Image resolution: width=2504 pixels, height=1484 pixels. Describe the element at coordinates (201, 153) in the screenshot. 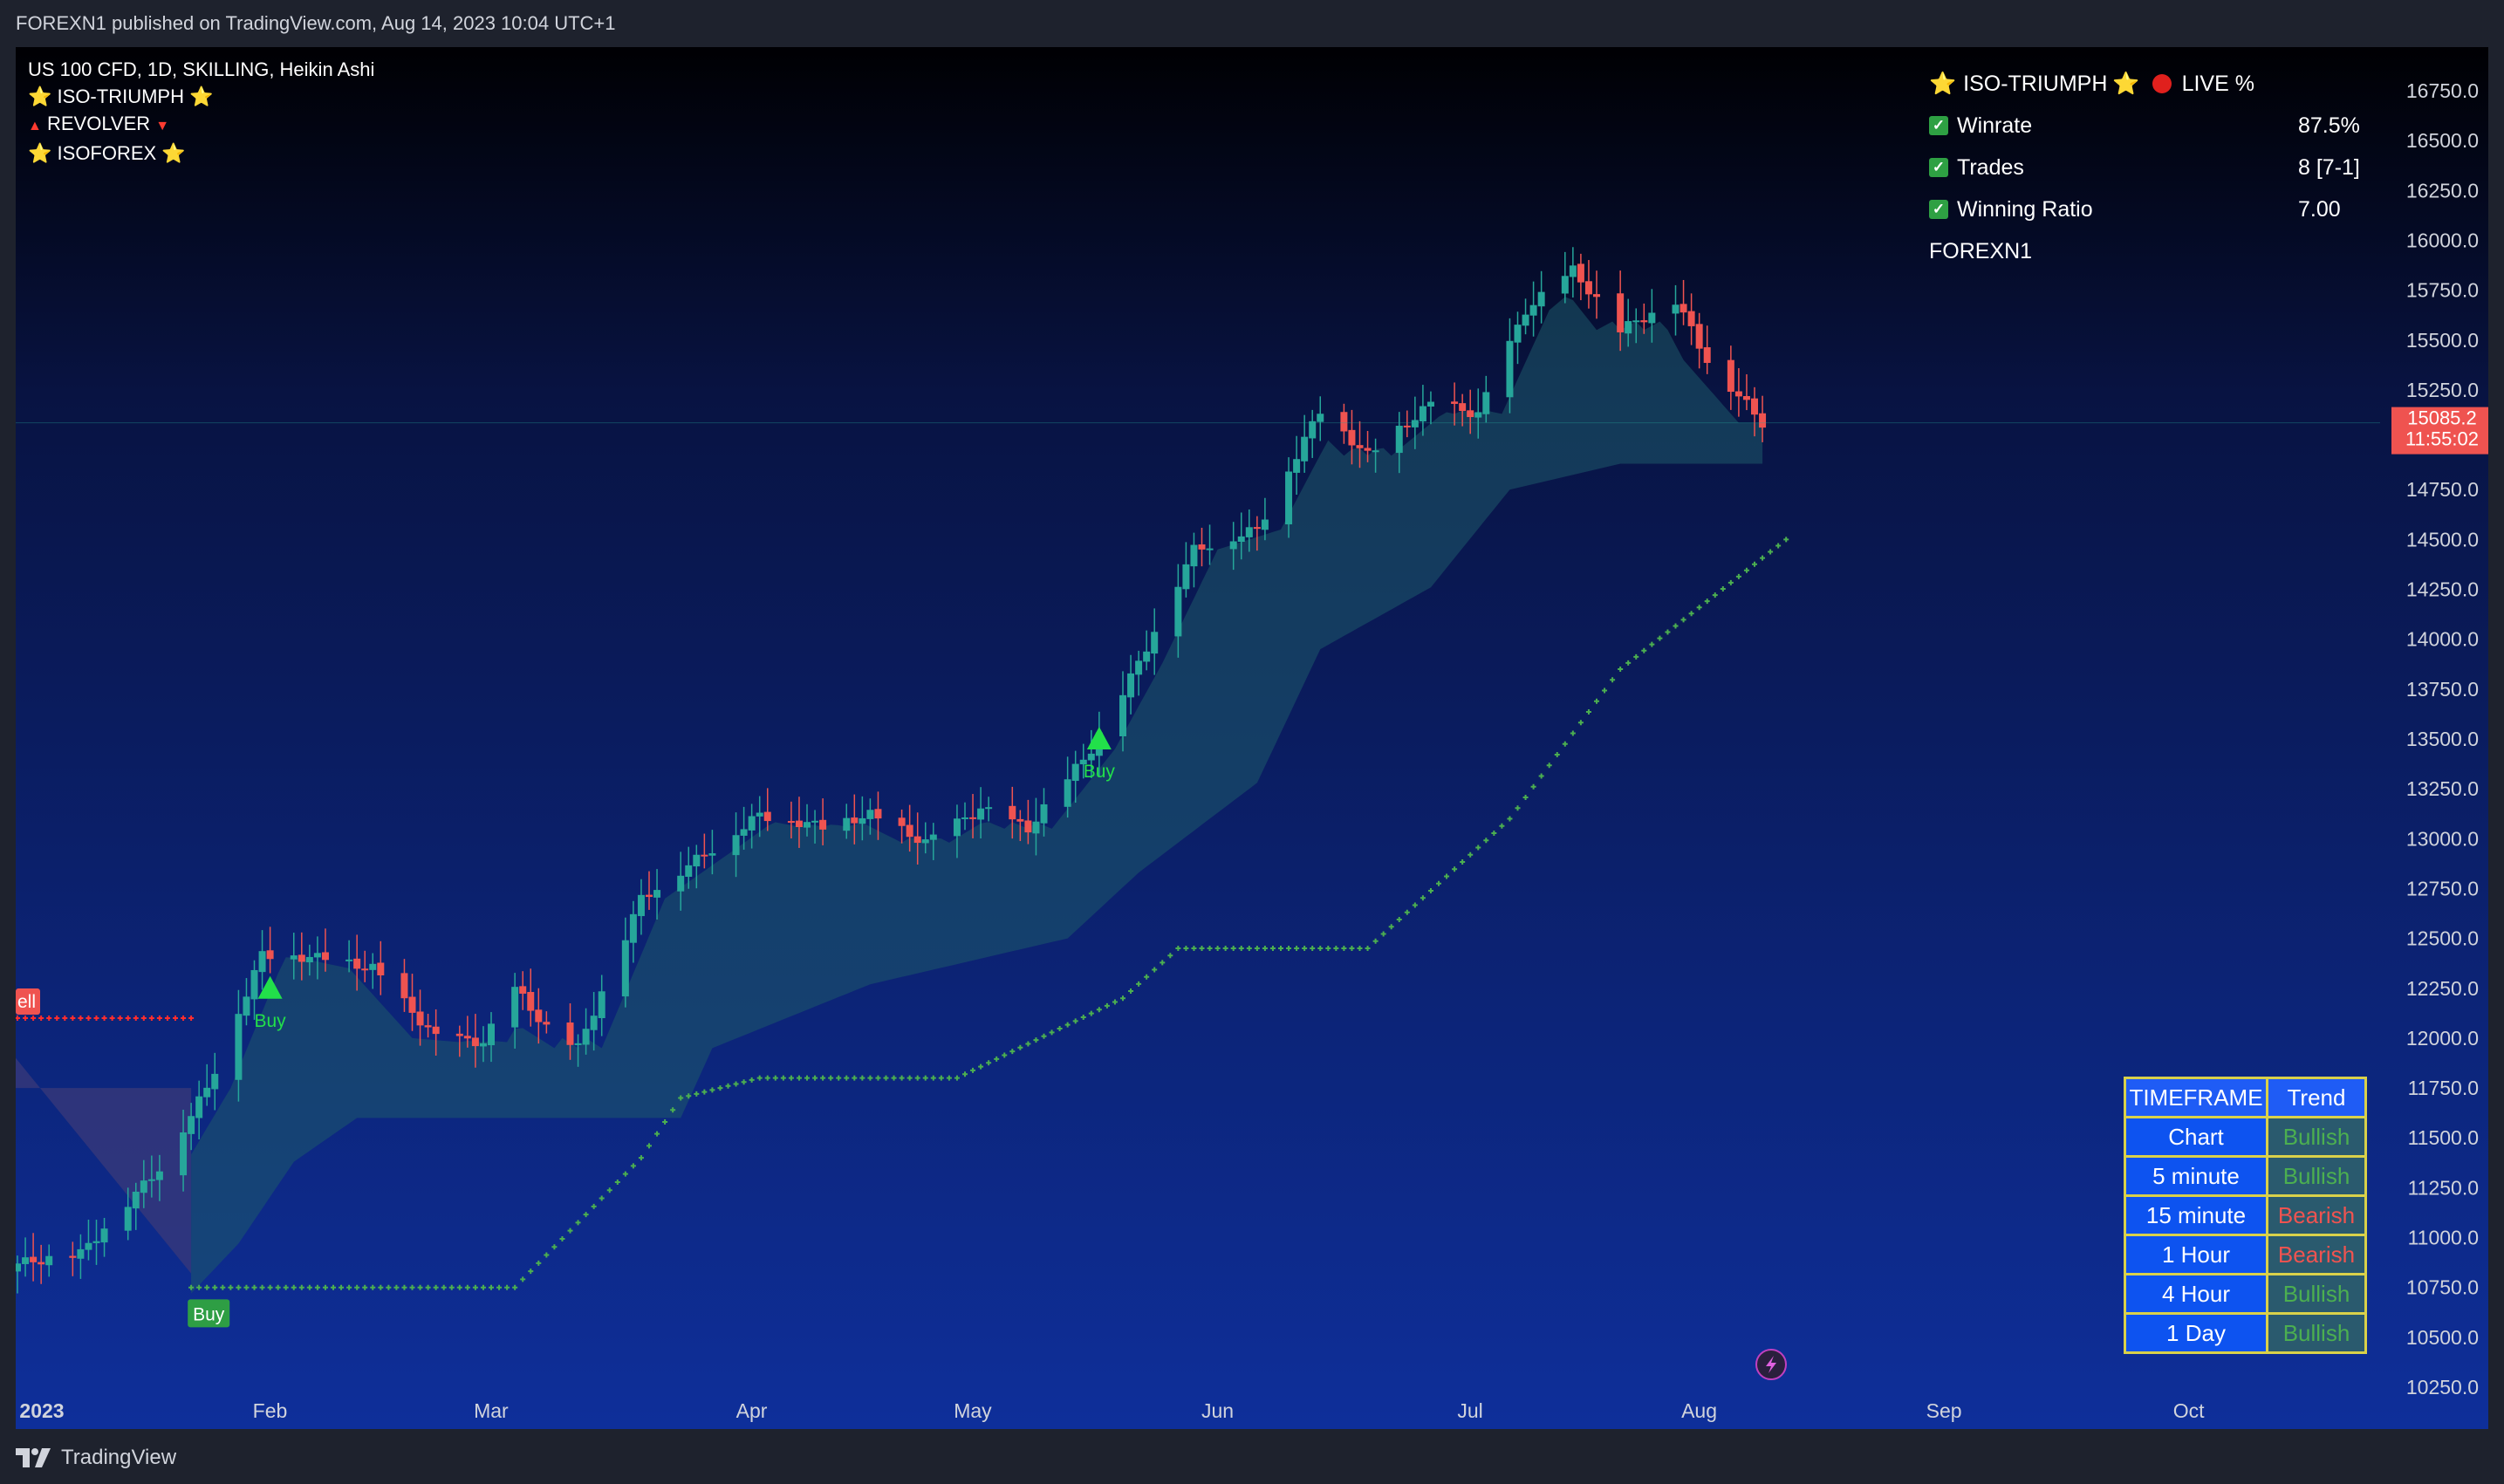

I see `legend-indicator-isoforex: ⭐ ISOFOREX ⭐` at that location.